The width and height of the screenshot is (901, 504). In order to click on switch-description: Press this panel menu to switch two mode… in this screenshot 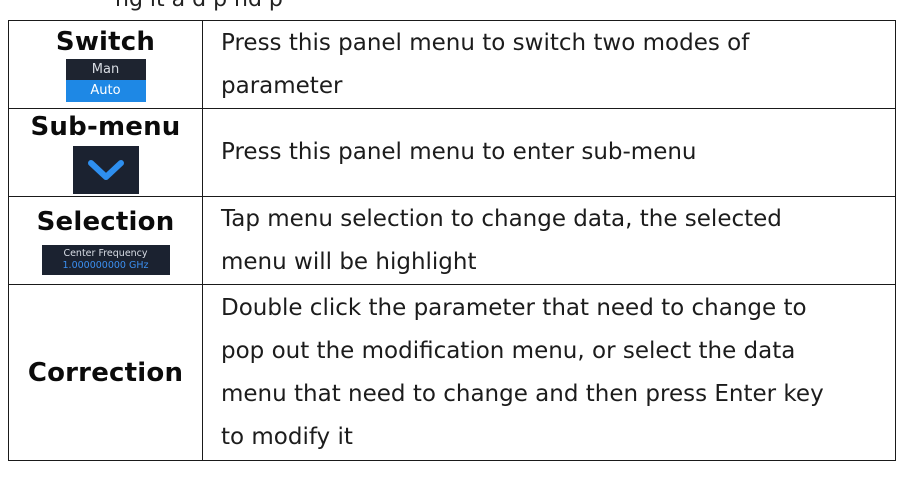, I will do `click(549, 64)`.